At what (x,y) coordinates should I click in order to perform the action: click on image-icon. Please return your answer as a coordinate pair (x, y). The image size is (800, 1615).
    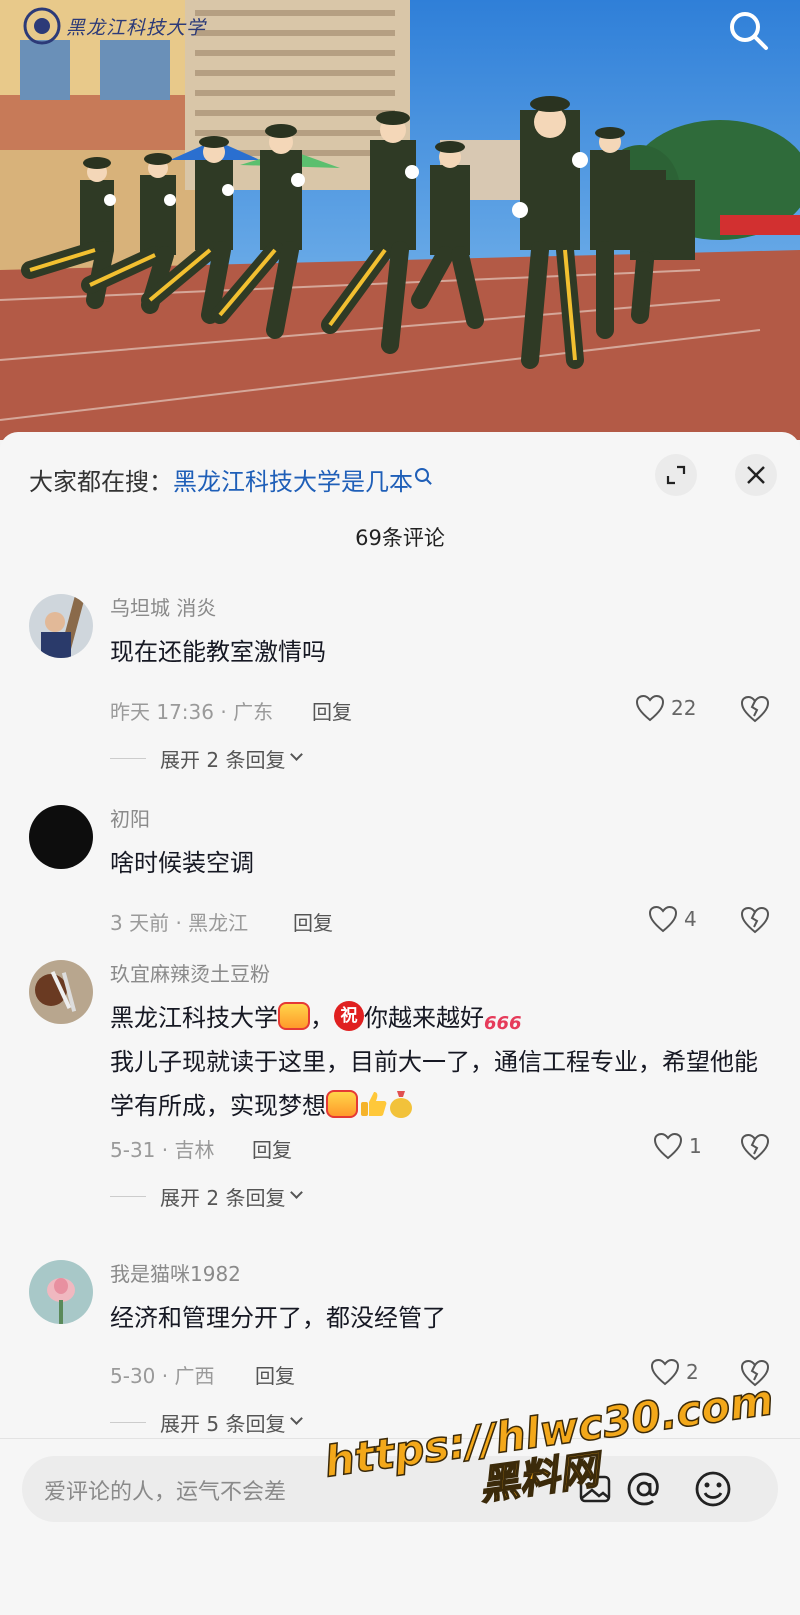
    Looking at the image, I should click on (595, 1489).